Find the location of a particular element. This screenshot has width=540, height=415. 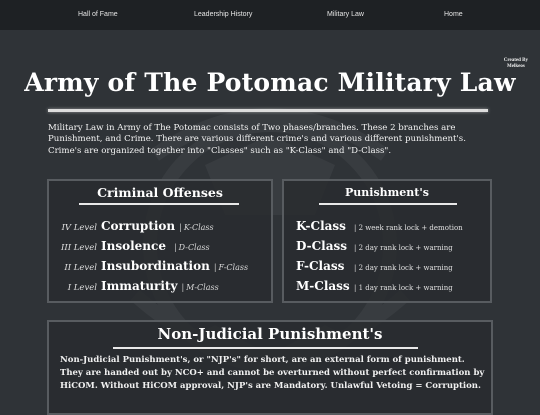

punishment-row: D-Class | 2 day rank lock + warning is located at coordinates (374, 244).